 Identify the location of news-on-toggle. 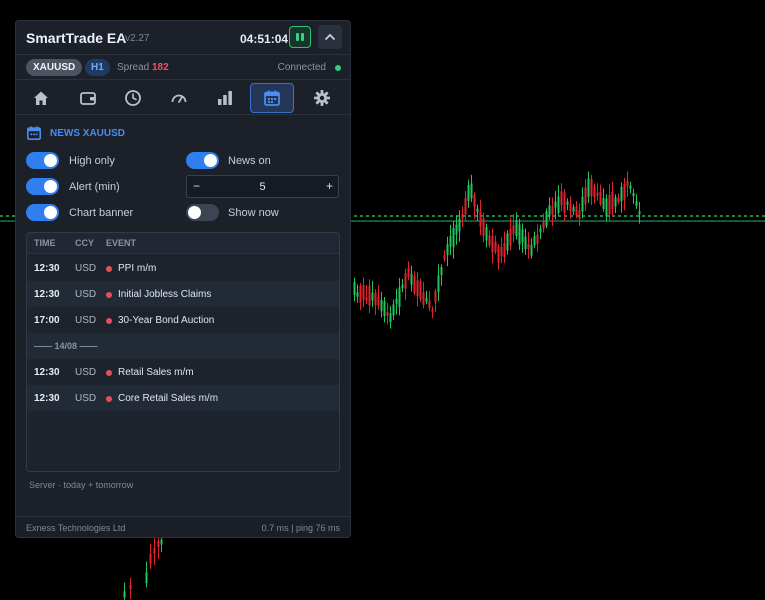
(202, 160).